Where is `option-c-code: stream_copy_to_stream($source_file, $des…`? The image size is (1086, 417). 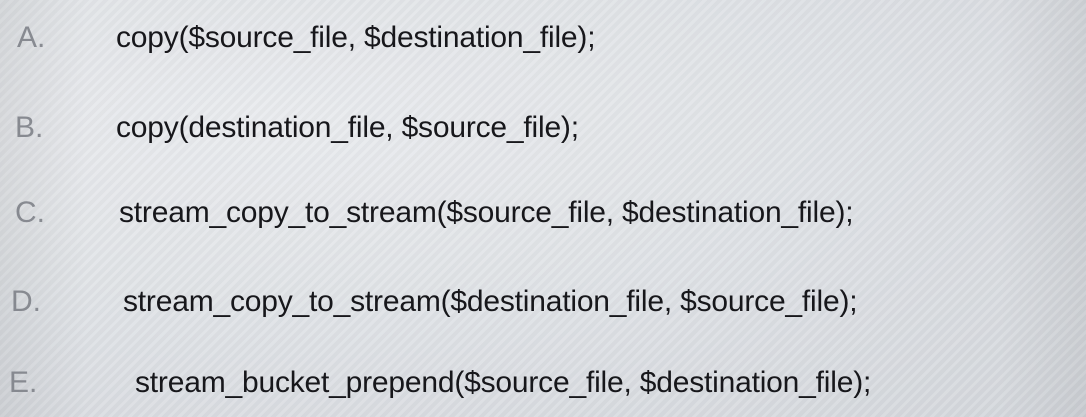 option-c-code: stream_copy_to_stream($source_file, $des… is located at coordinates (486, 212).